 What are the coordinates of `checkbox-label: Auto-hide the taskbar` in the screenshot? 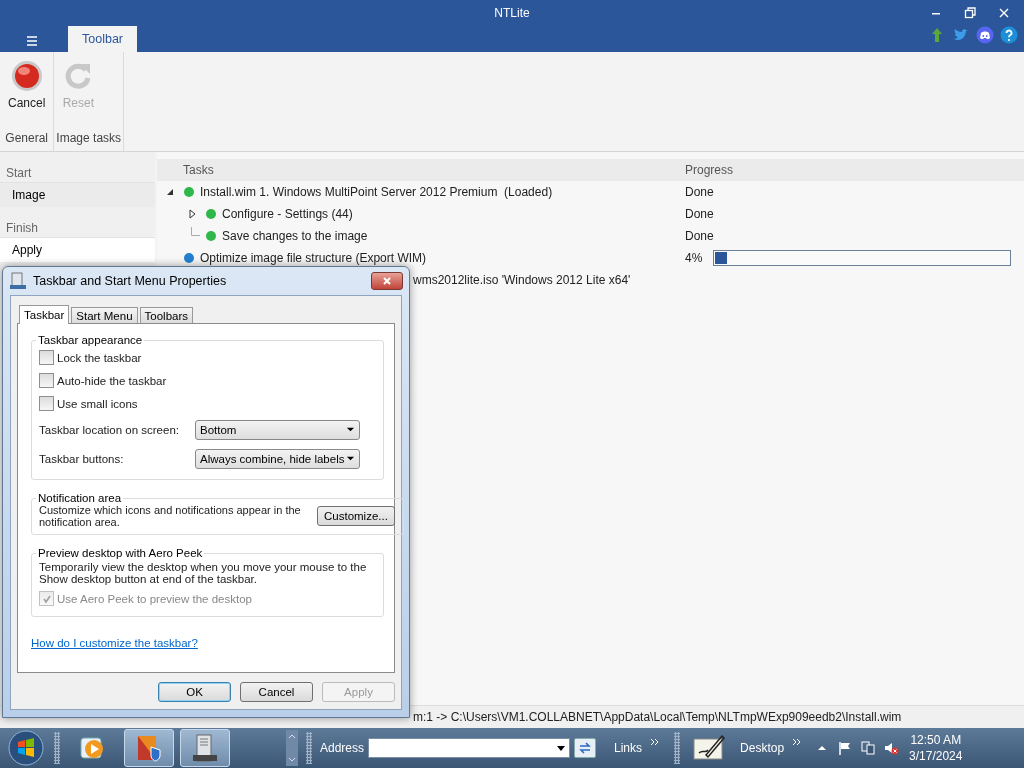 It's located at (112, 380).